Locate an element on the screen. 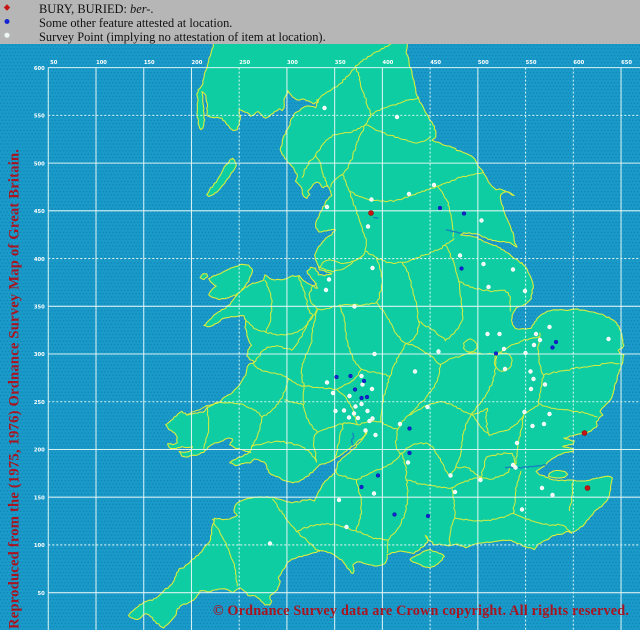  grid-label-northing: 550 is located at coordinates (39, 117).